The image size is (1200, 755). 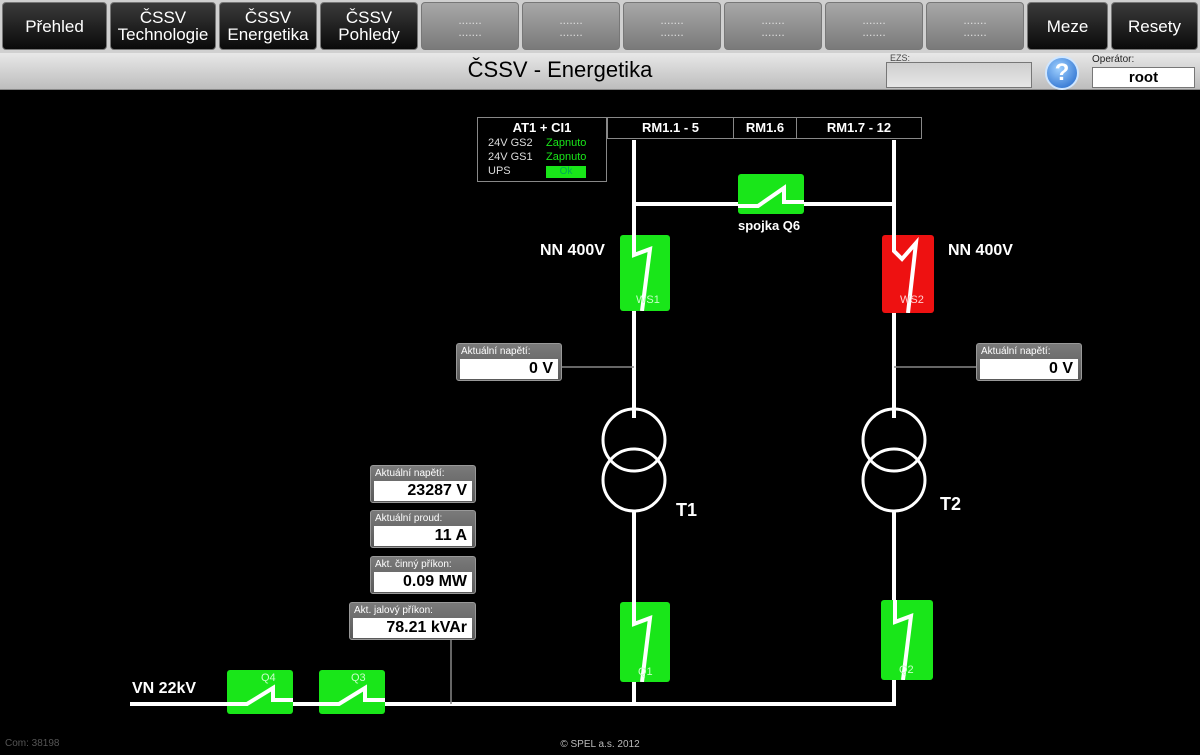 I want to click on active-power-box: Akt. činný příkon: 0.09 MW, so click(x=423, y=575).